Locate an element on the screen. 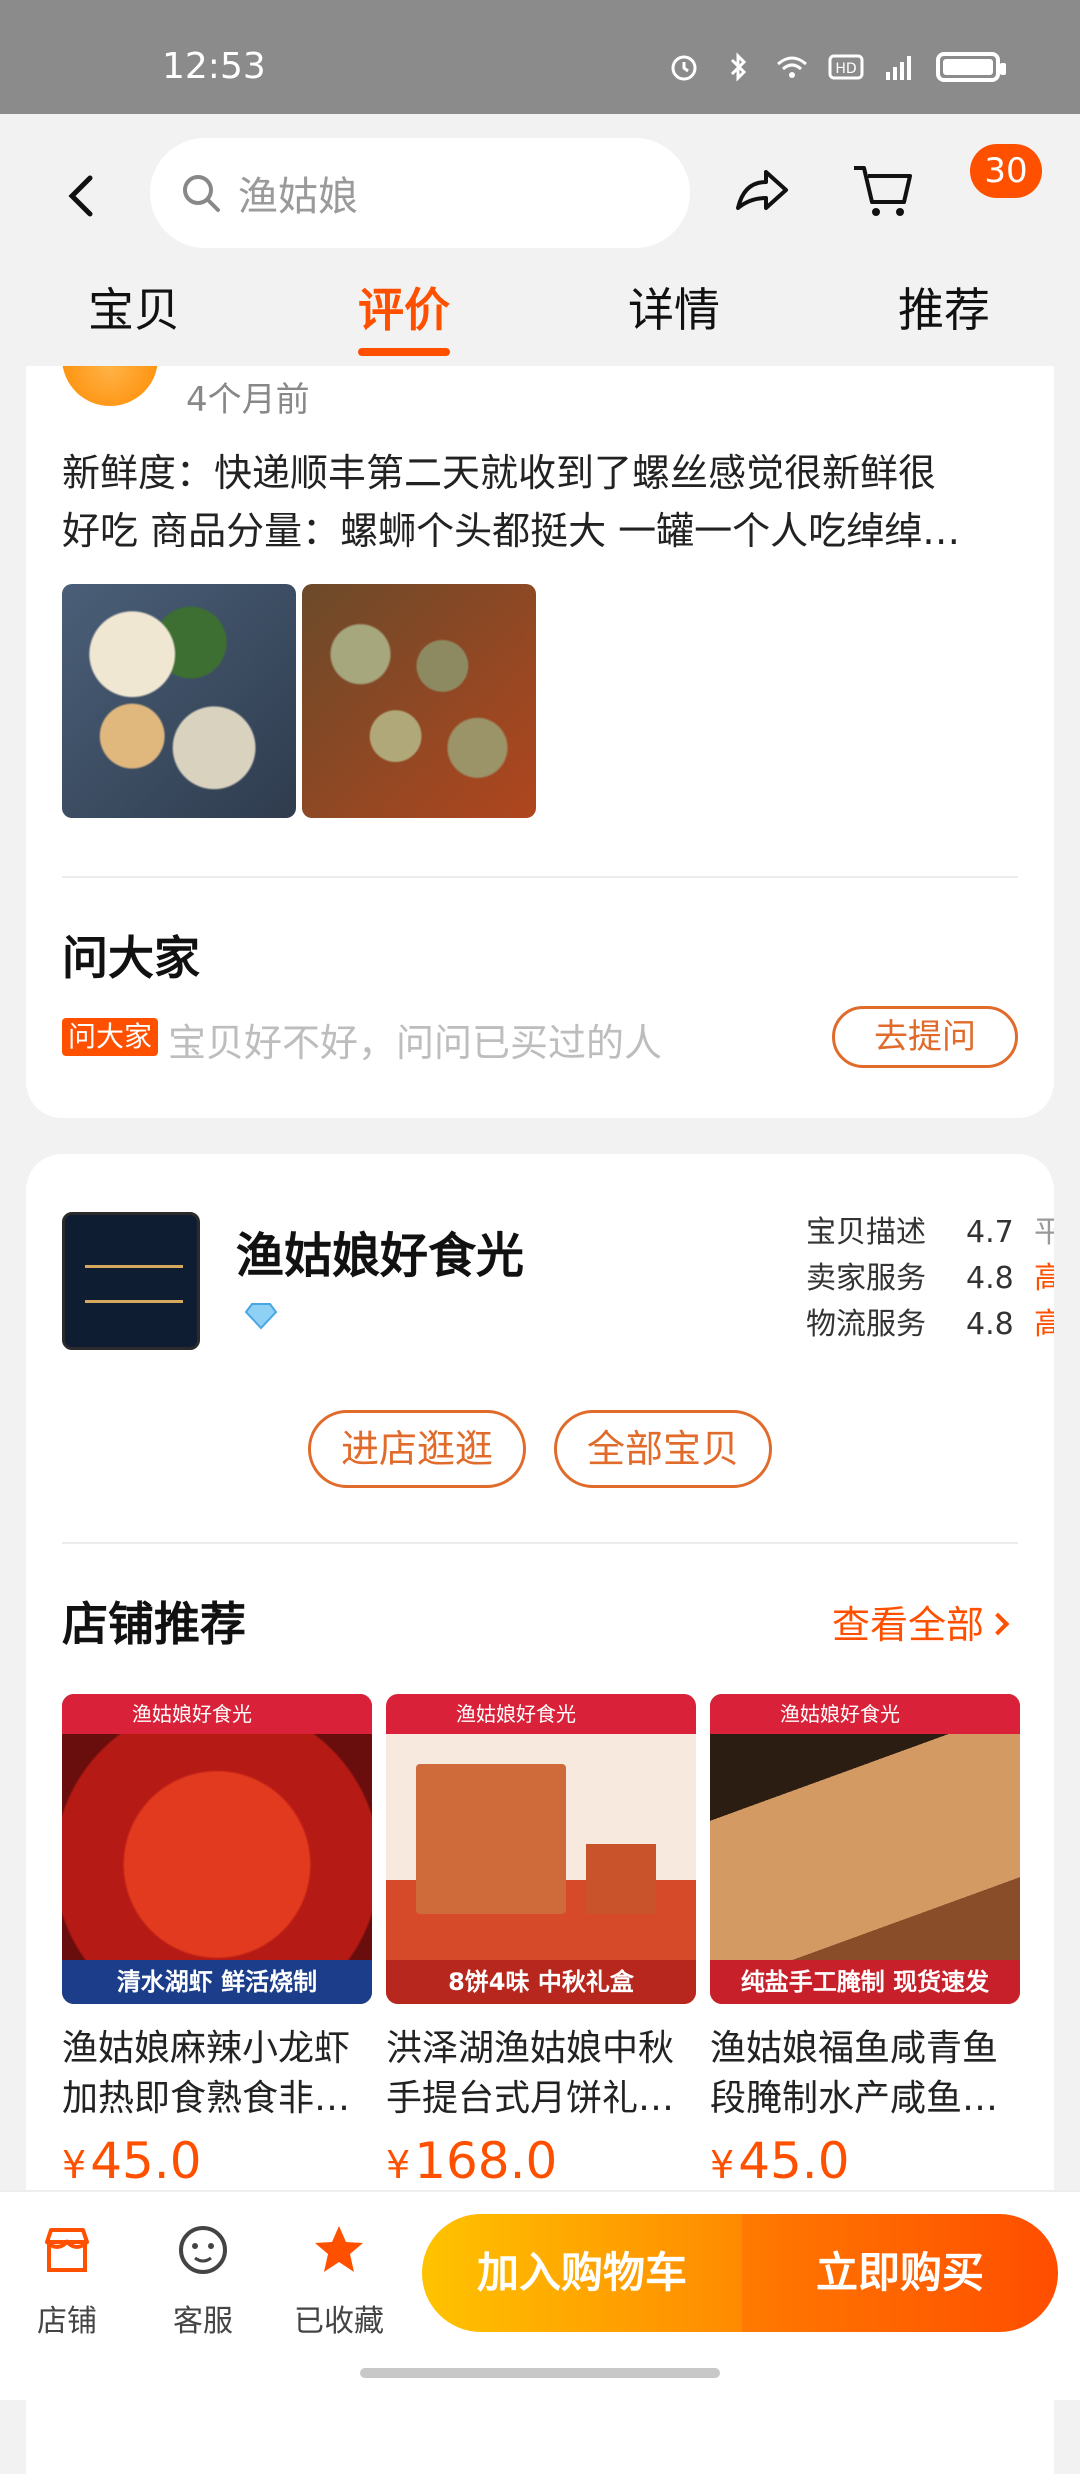 The height and width of the screenshot is (2474, 1080). store-button: 店铺 is located at coordinates (67, 2281).